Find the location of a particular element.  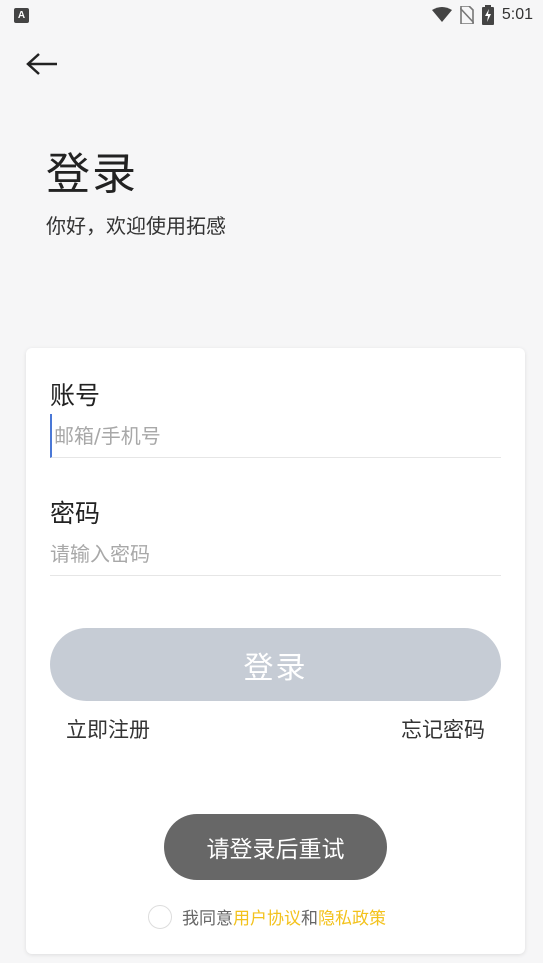

login-button: 登录 is located at coordinates (275, 664).